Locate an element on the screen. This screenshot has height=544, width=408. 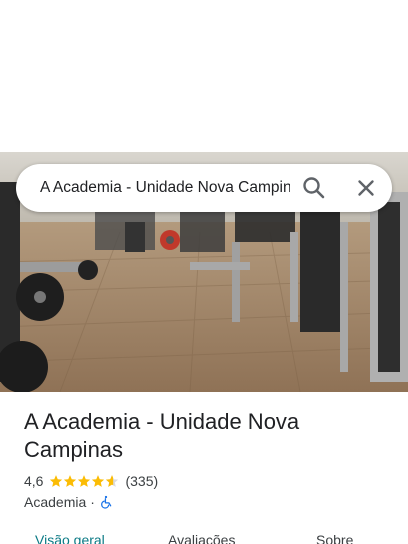
wheelchair-icon is located at coordinates (106, 502).